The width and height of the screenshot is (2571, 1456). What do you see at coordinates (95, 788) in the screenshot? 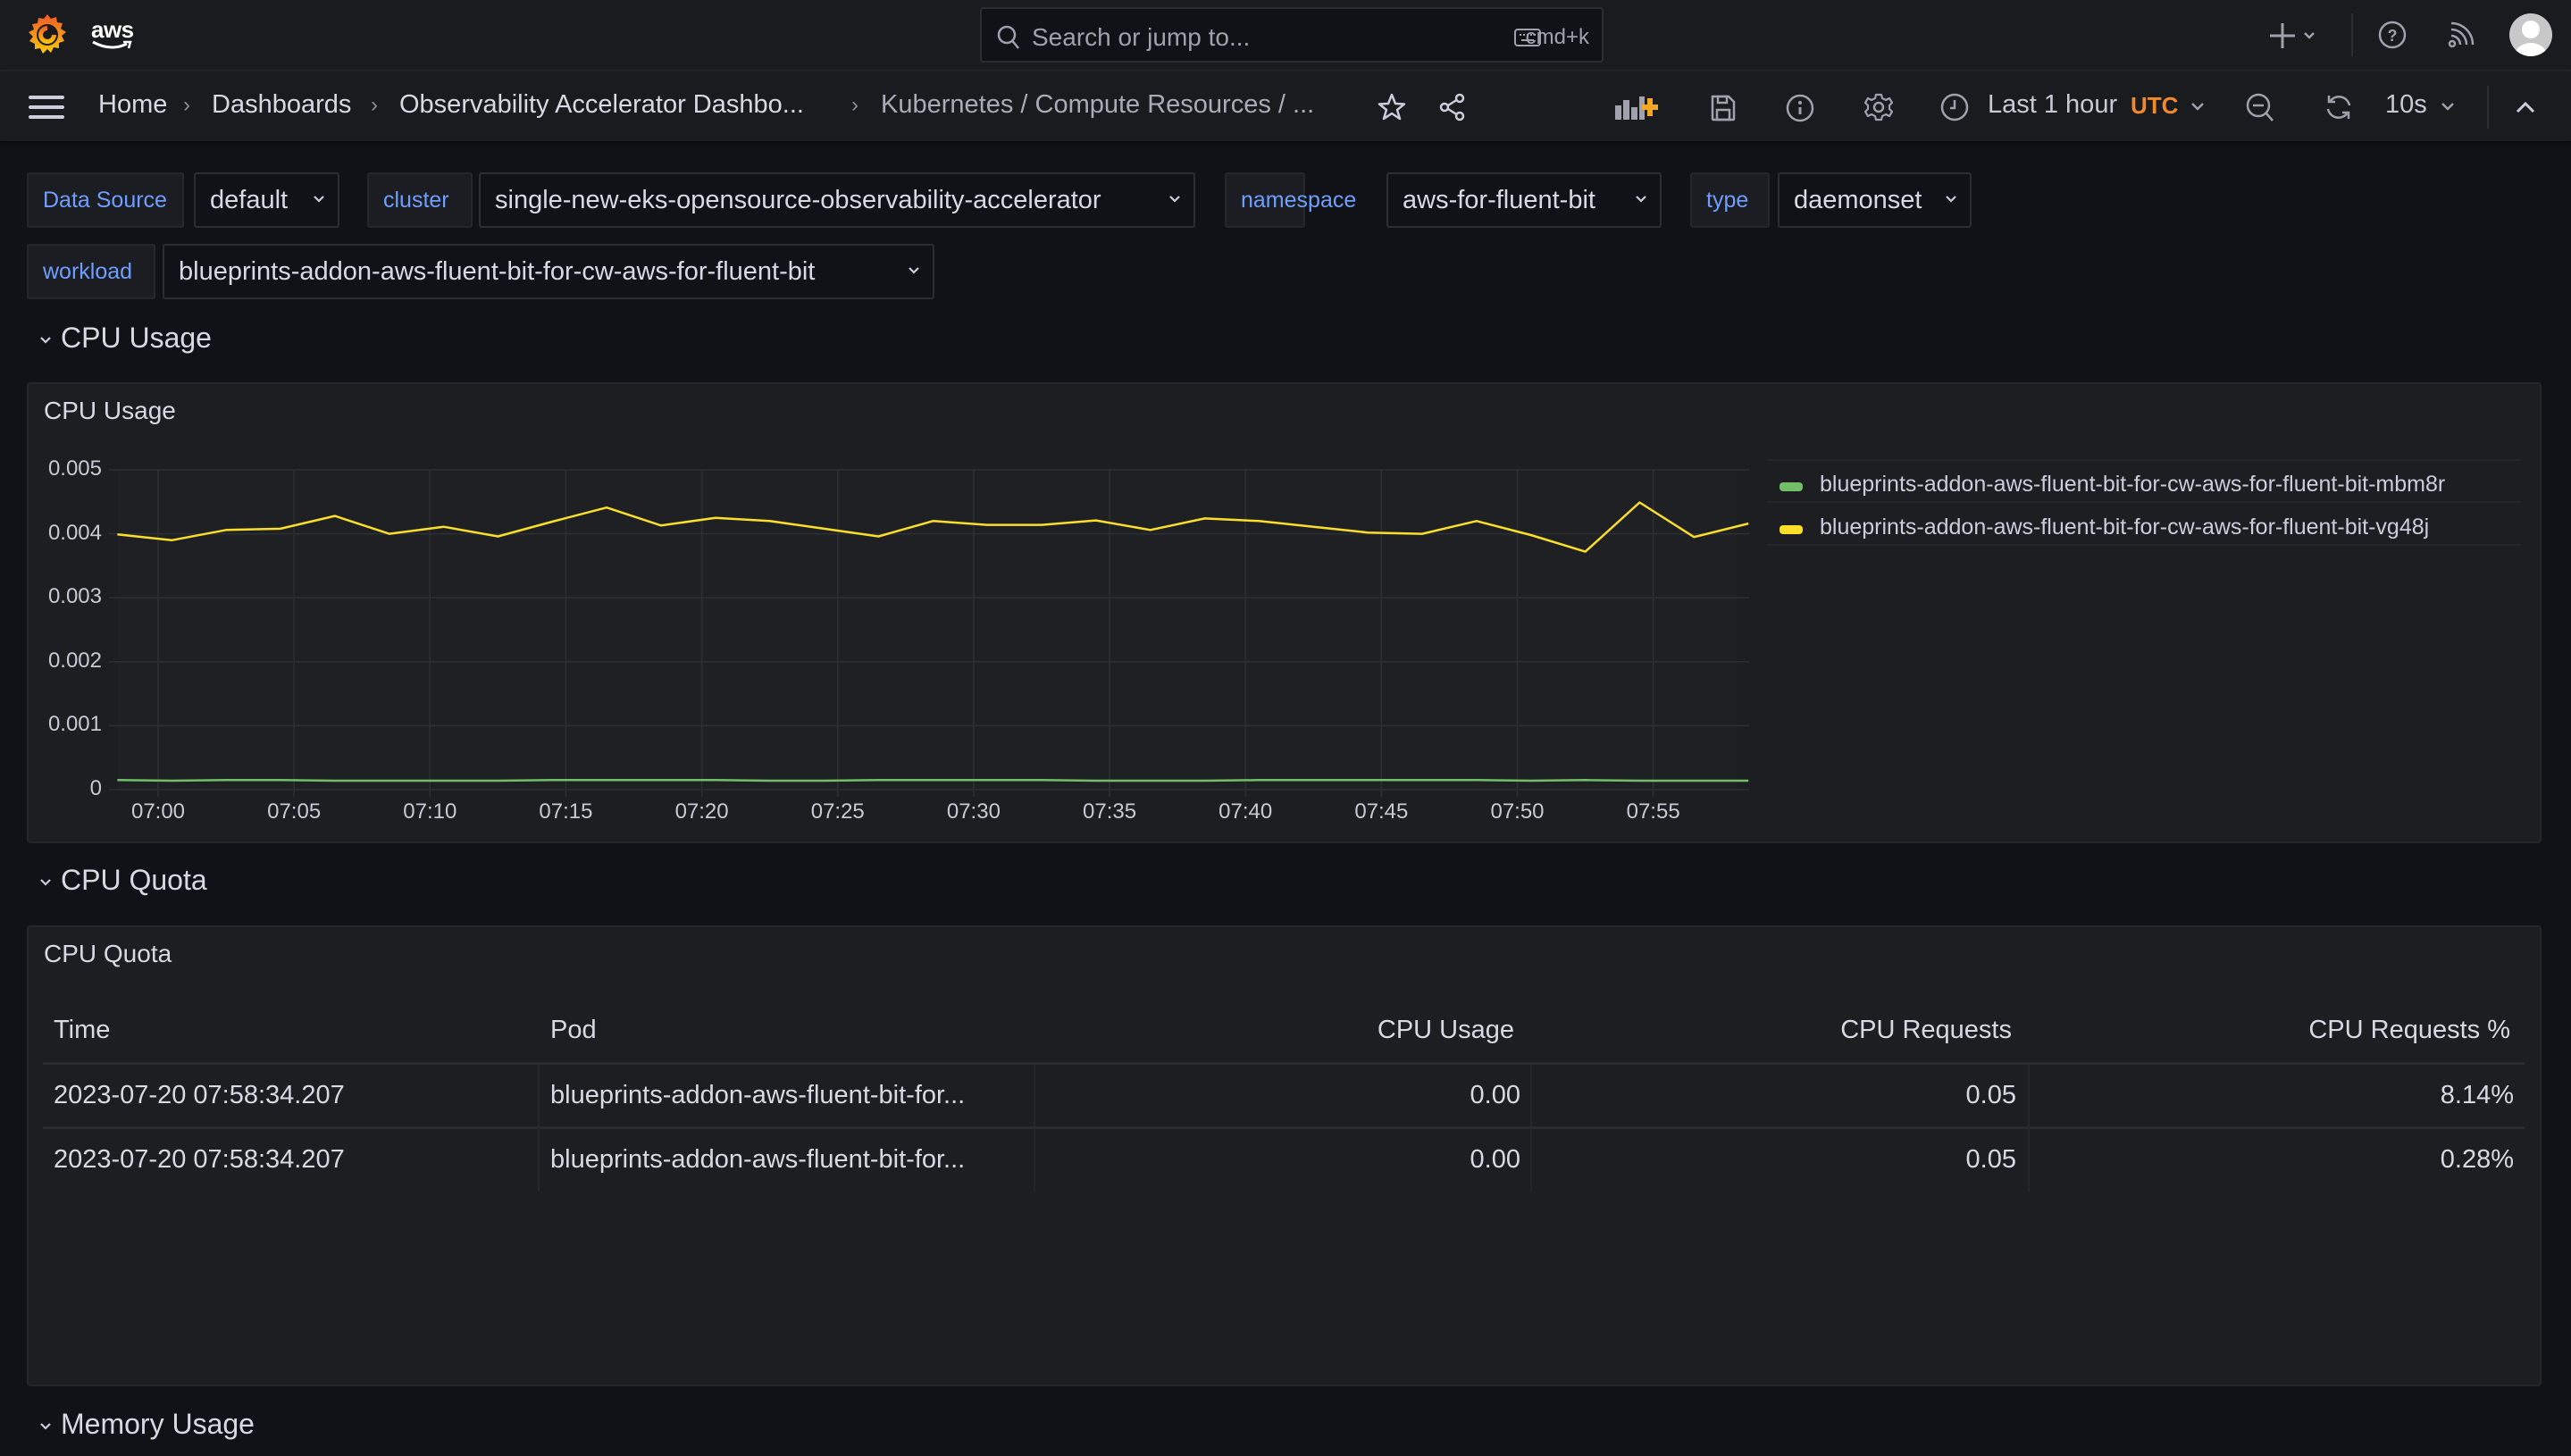
I see `y-tick-label: 0` at bounding box center [95, 788].